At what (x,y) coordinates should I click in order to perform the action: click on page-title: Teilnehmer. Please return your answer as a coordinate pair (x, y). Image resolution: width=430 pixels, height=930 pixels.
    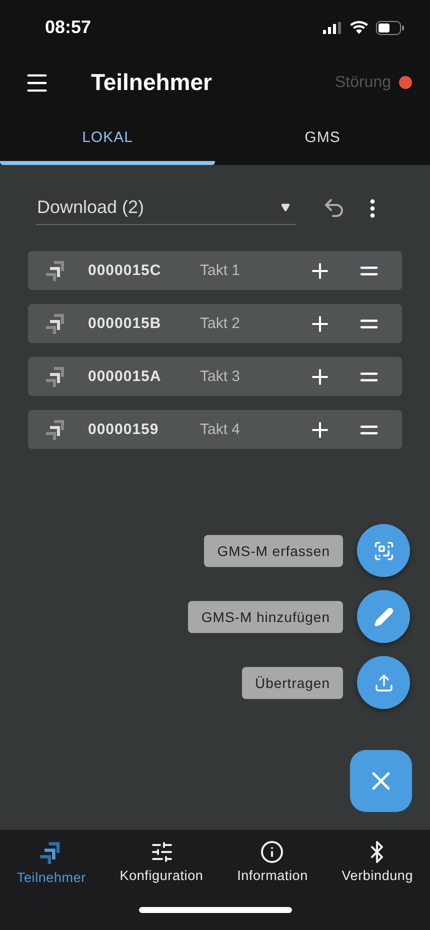
    Looking at the image, I should click on (152, 82).